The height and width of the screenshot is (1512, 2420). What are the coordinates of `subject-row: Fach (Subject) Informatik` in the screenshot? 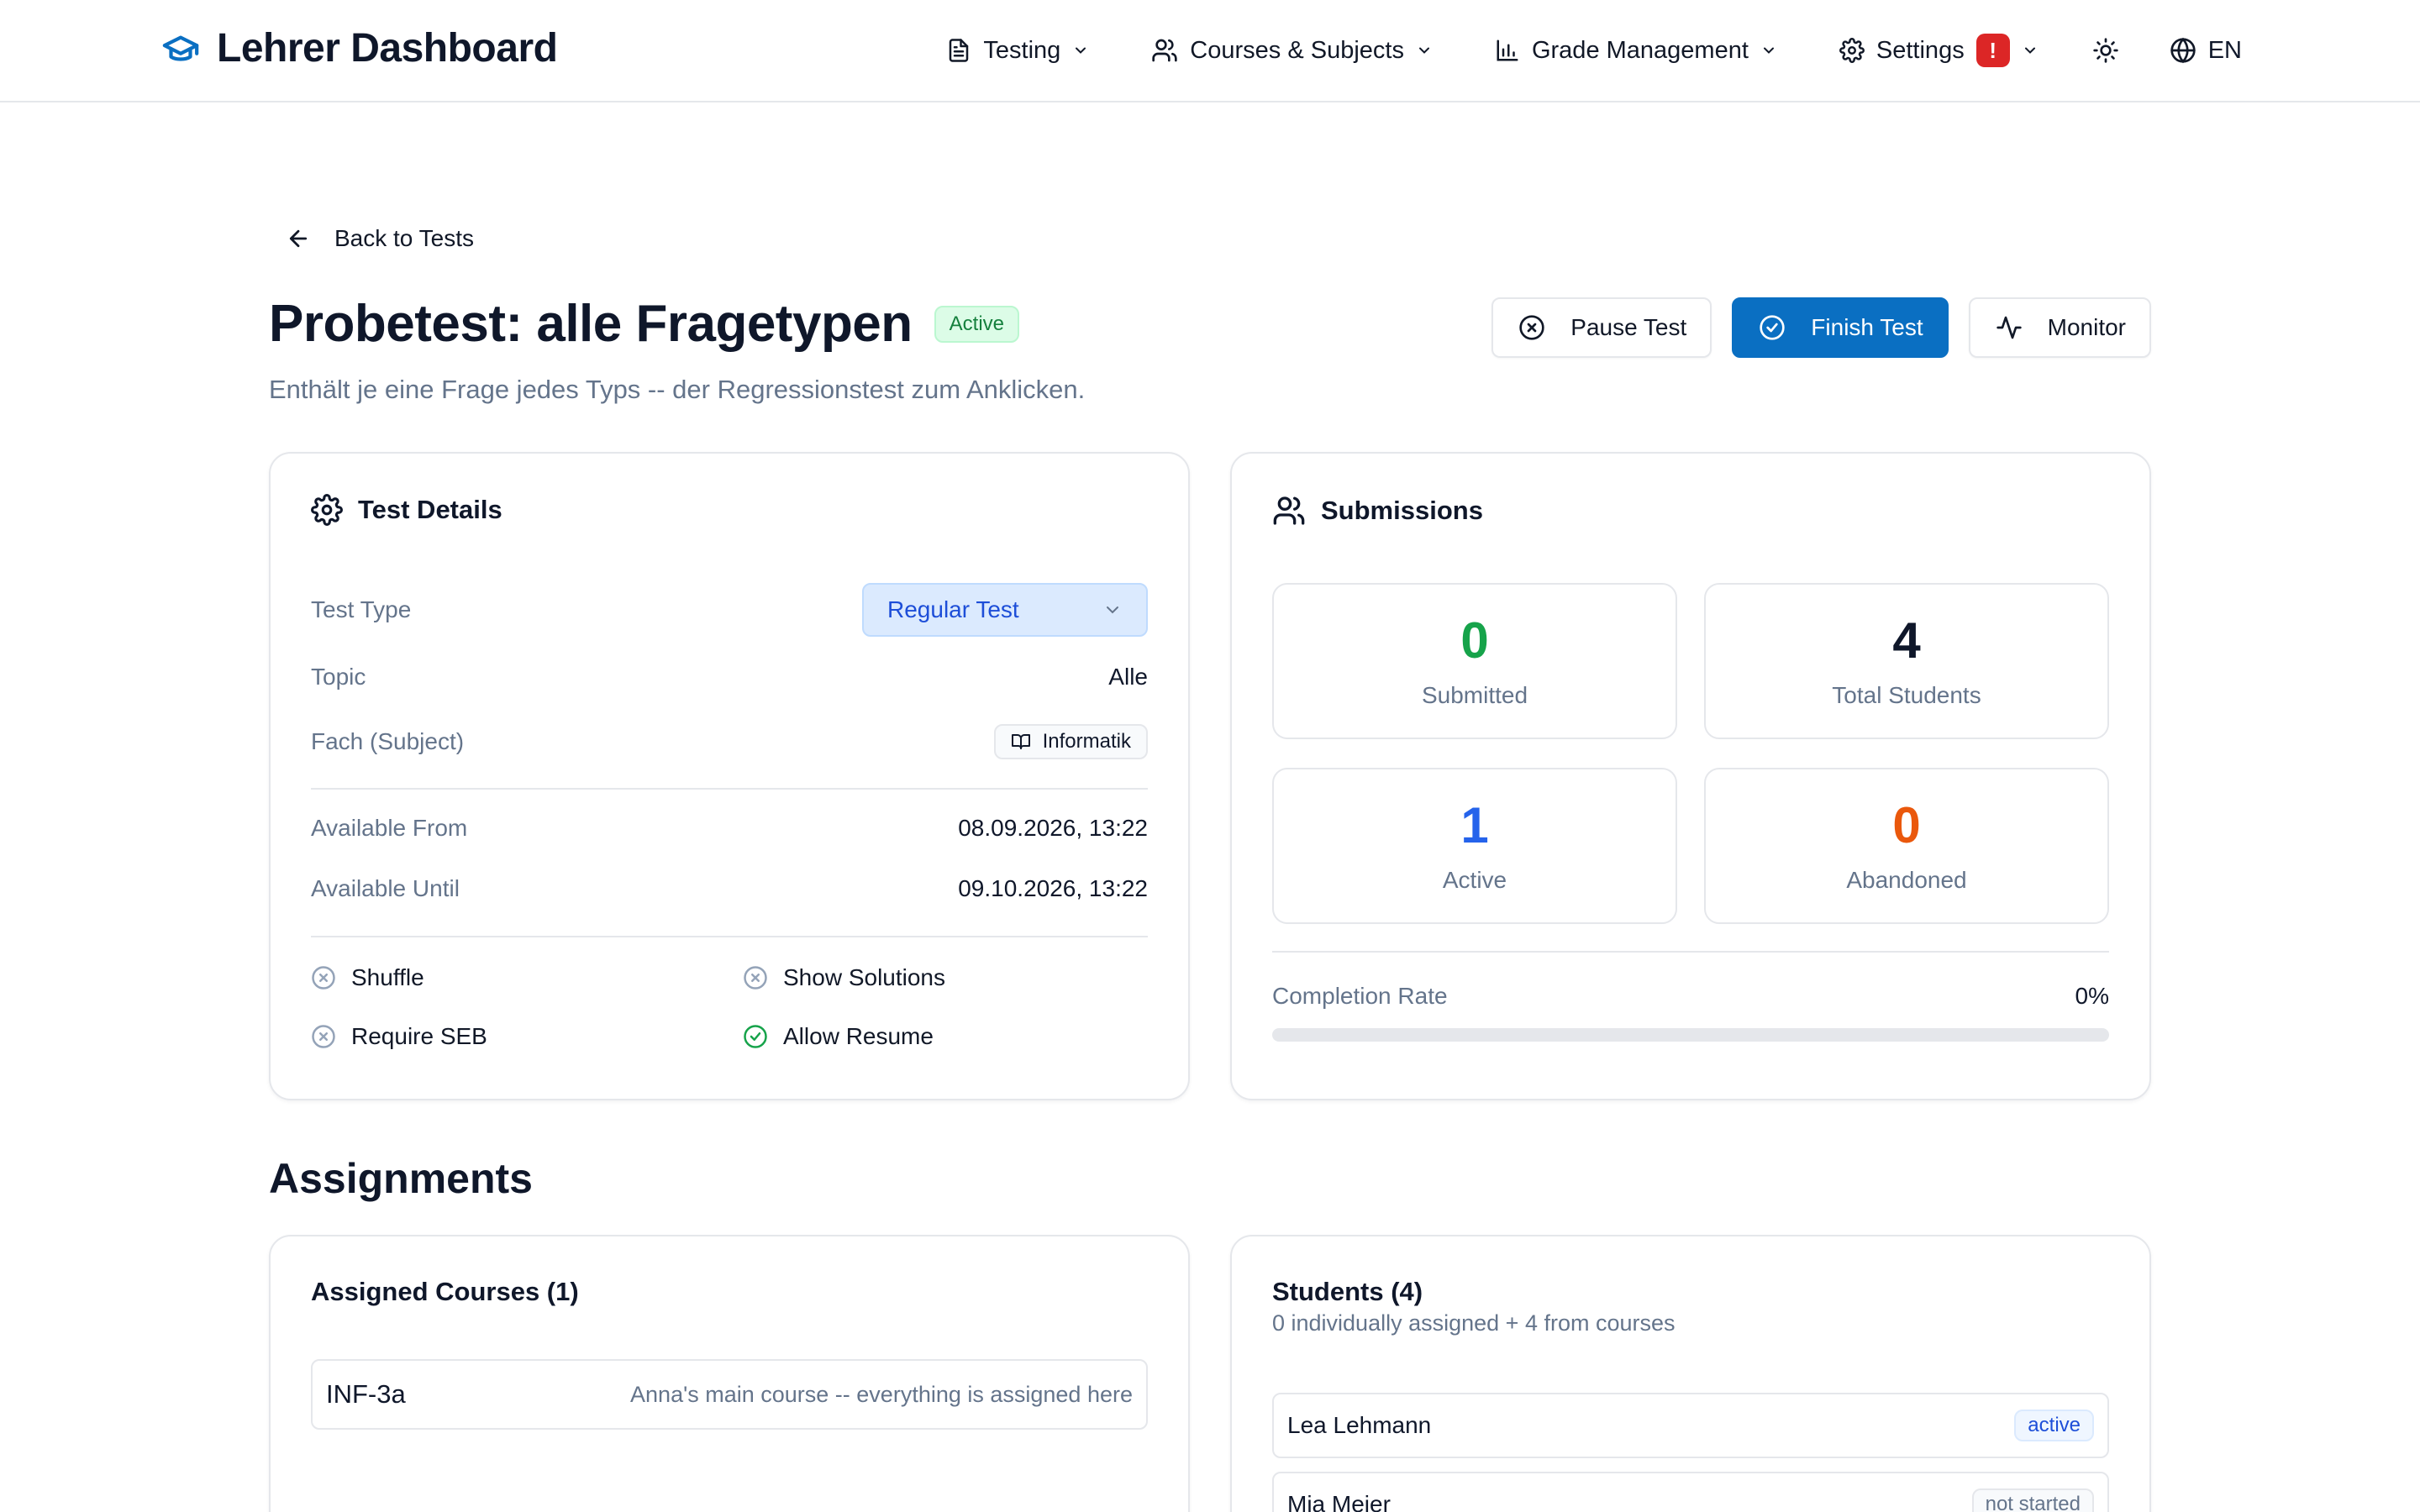 It's located at (729, 741).